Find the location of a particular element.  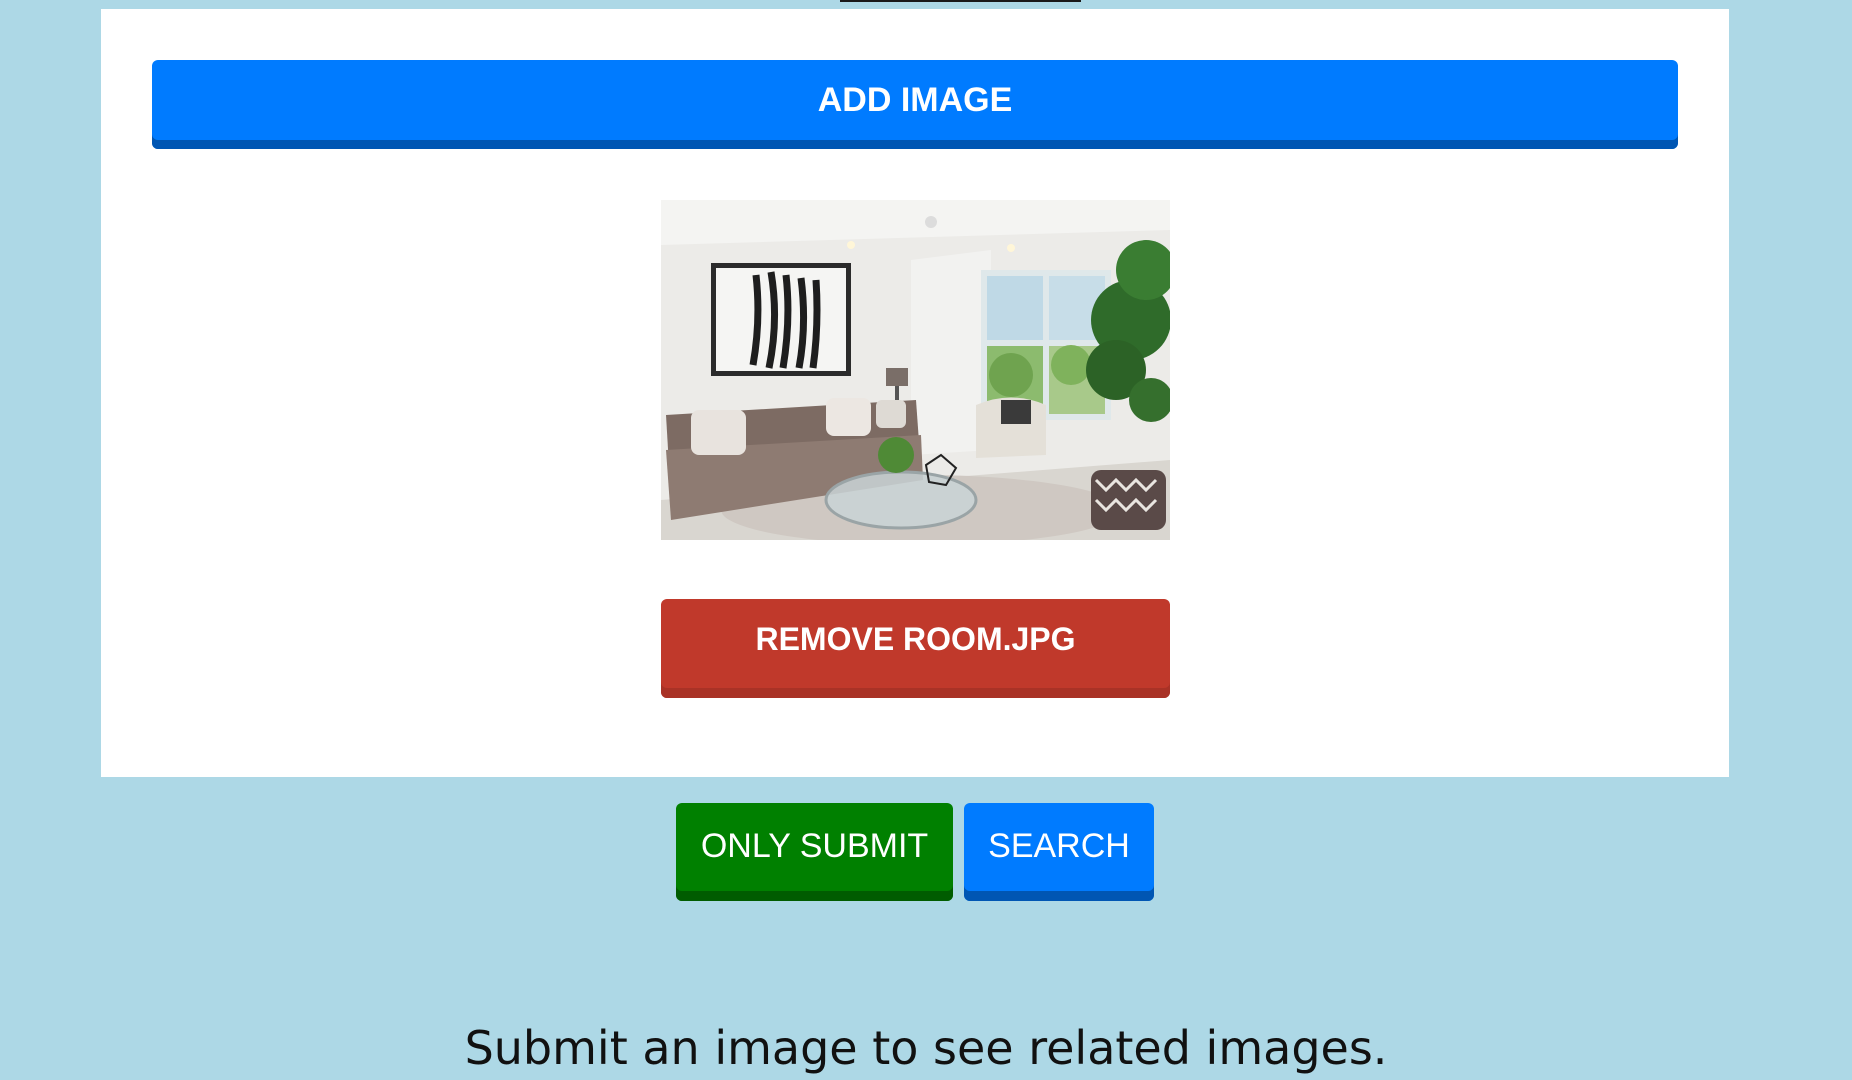

add-image-button: ADD IMAGE is located at coordinates (915, 104).